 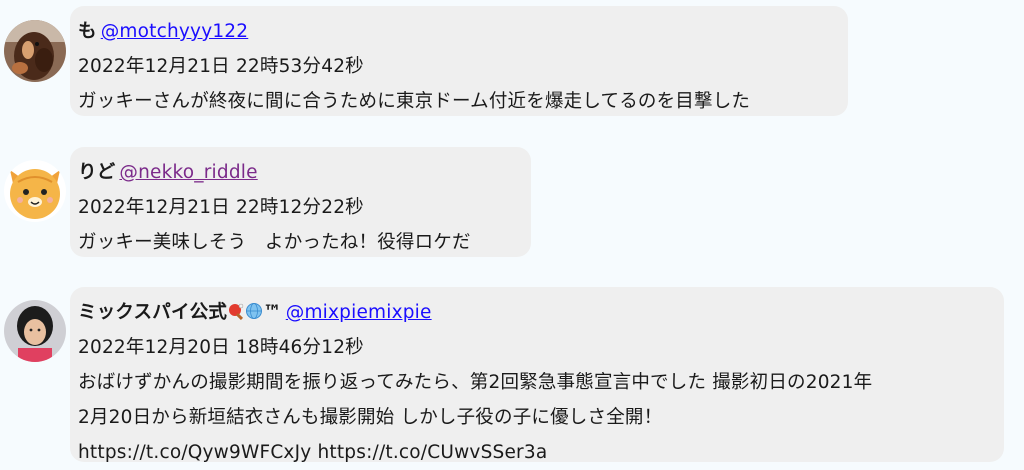 What do you see at coordinates (221, 66) in the screenshot?
I see `tweet-timestamp: 2022年12月21日 22時53分42秒` at bounding box center [221, 66].